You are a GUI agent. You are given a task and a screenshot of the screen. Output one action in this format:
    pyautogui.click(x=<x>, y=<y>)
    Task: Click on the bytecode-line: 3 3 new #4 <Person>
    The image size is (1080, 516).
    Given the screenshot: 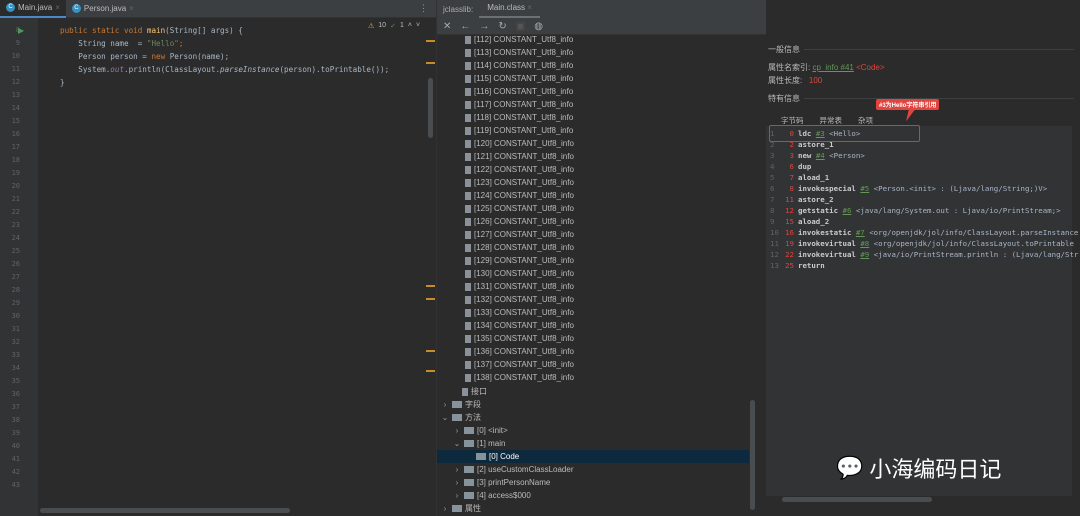 What is the action you would take?
    pyautogui.click(x=817, y=155)
    